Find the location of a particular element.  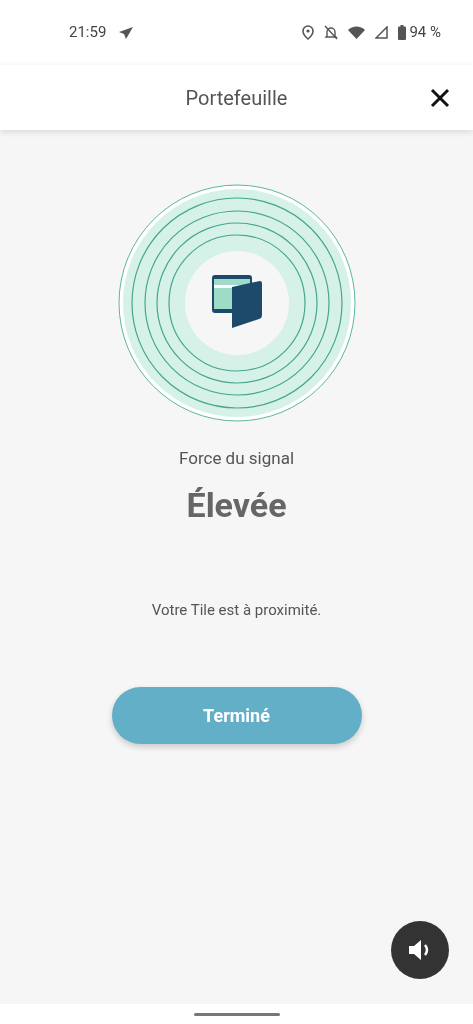

muted-bell-icon is located at coordinates (331, 32).